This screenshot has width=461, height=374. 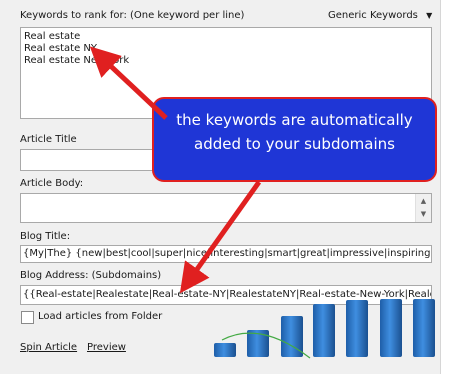 What do you see at coordinates (52, 36) in the screenshot?
I see `keyword-line: Real estate` at bounding box center [52, 36].